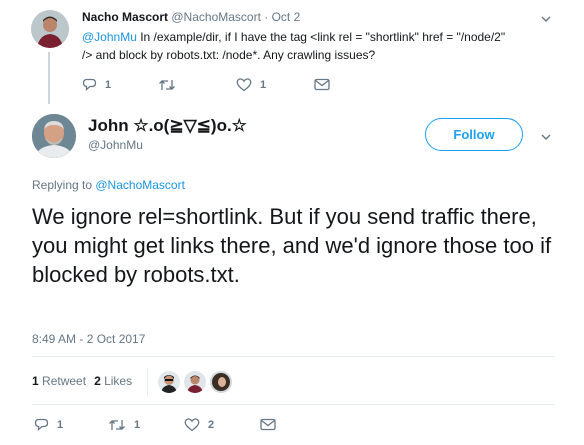 Image resolution: width=584 pixels, height=445 pixels. Describe the element at coordinates (140, 185) in the screenshot. I see `replying-to-link: @NachoMascort` at that location.